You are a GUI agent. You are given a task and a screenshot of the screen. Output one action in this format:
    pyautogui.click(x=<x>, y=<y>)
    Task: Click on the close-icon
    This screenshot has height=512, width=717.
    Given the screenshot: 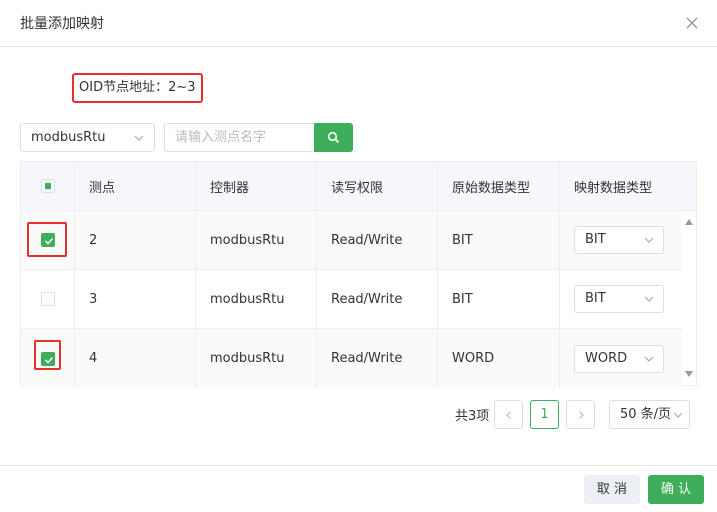 What is the action you would take?
    pyautogui.click(x=692, y=23)
    